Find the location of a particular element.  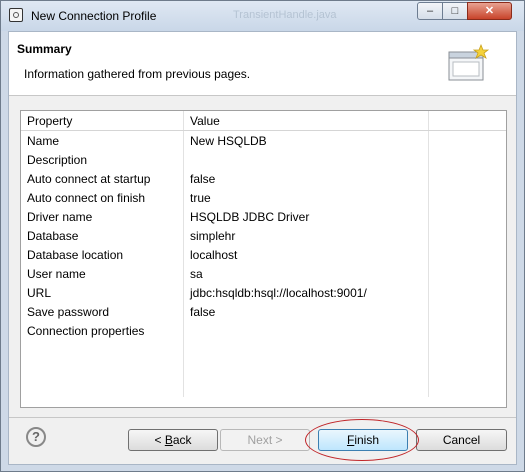

table-row: Database location localhost is located at coordinates (263, 254).